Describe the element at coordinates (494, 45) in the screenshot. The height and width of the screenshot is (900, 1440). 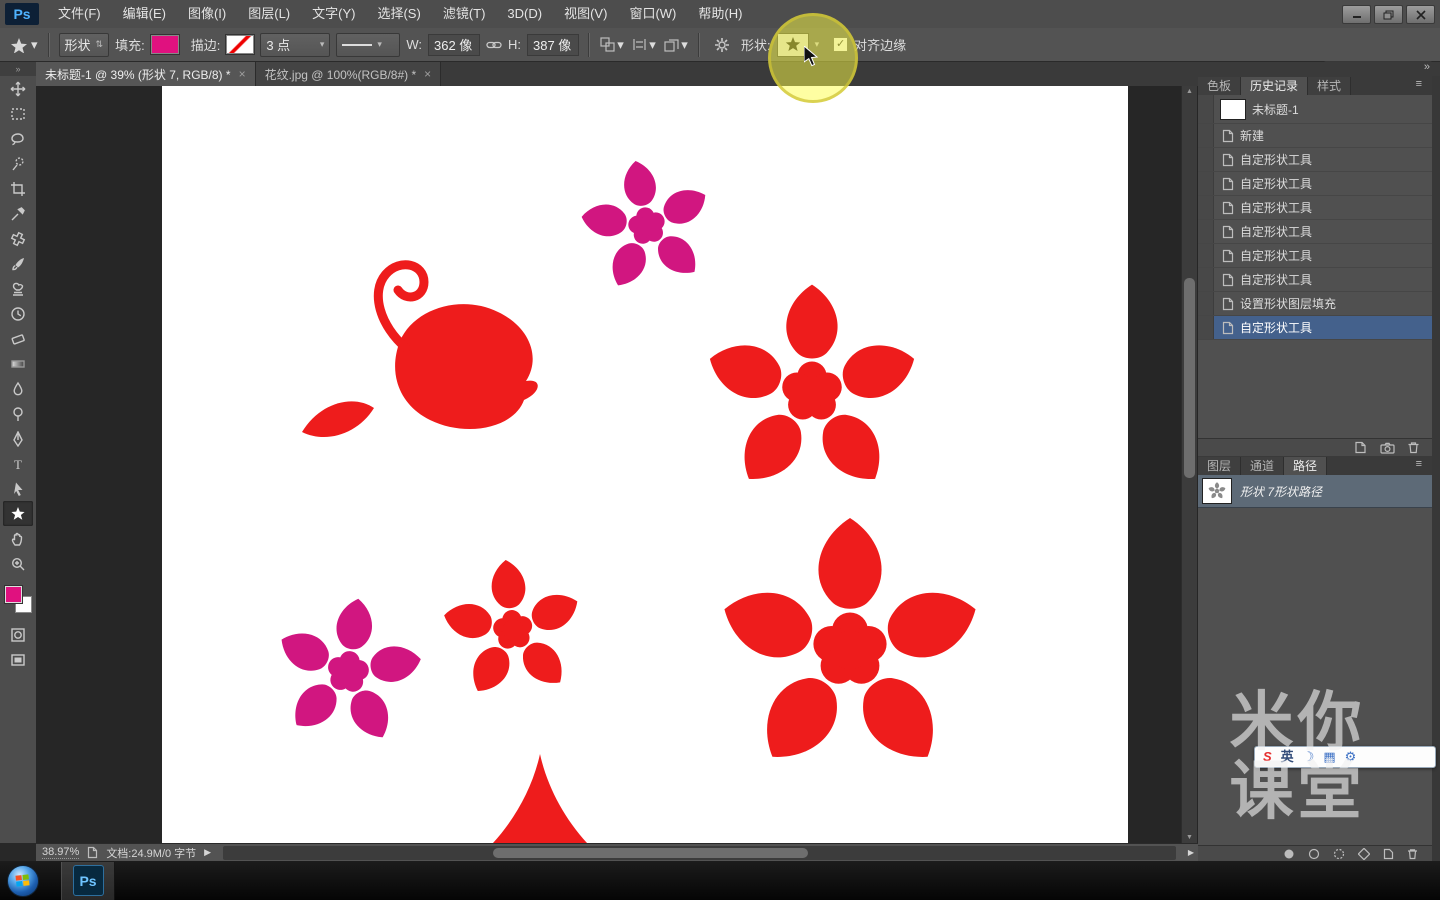
I see `link-dimensions-icon` at that location.